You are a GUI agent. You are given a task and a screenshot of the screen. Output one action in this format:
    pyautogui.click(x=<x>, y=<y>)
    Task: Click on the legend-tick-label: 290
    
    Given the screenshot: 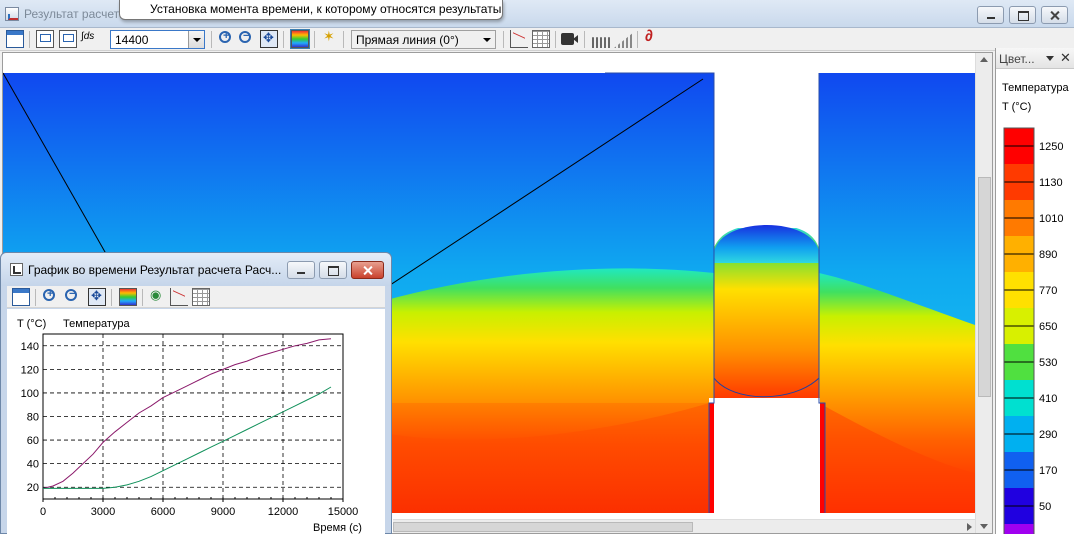 What is the action you would take?
    pyautogui.click(x=1048, y=435)
    